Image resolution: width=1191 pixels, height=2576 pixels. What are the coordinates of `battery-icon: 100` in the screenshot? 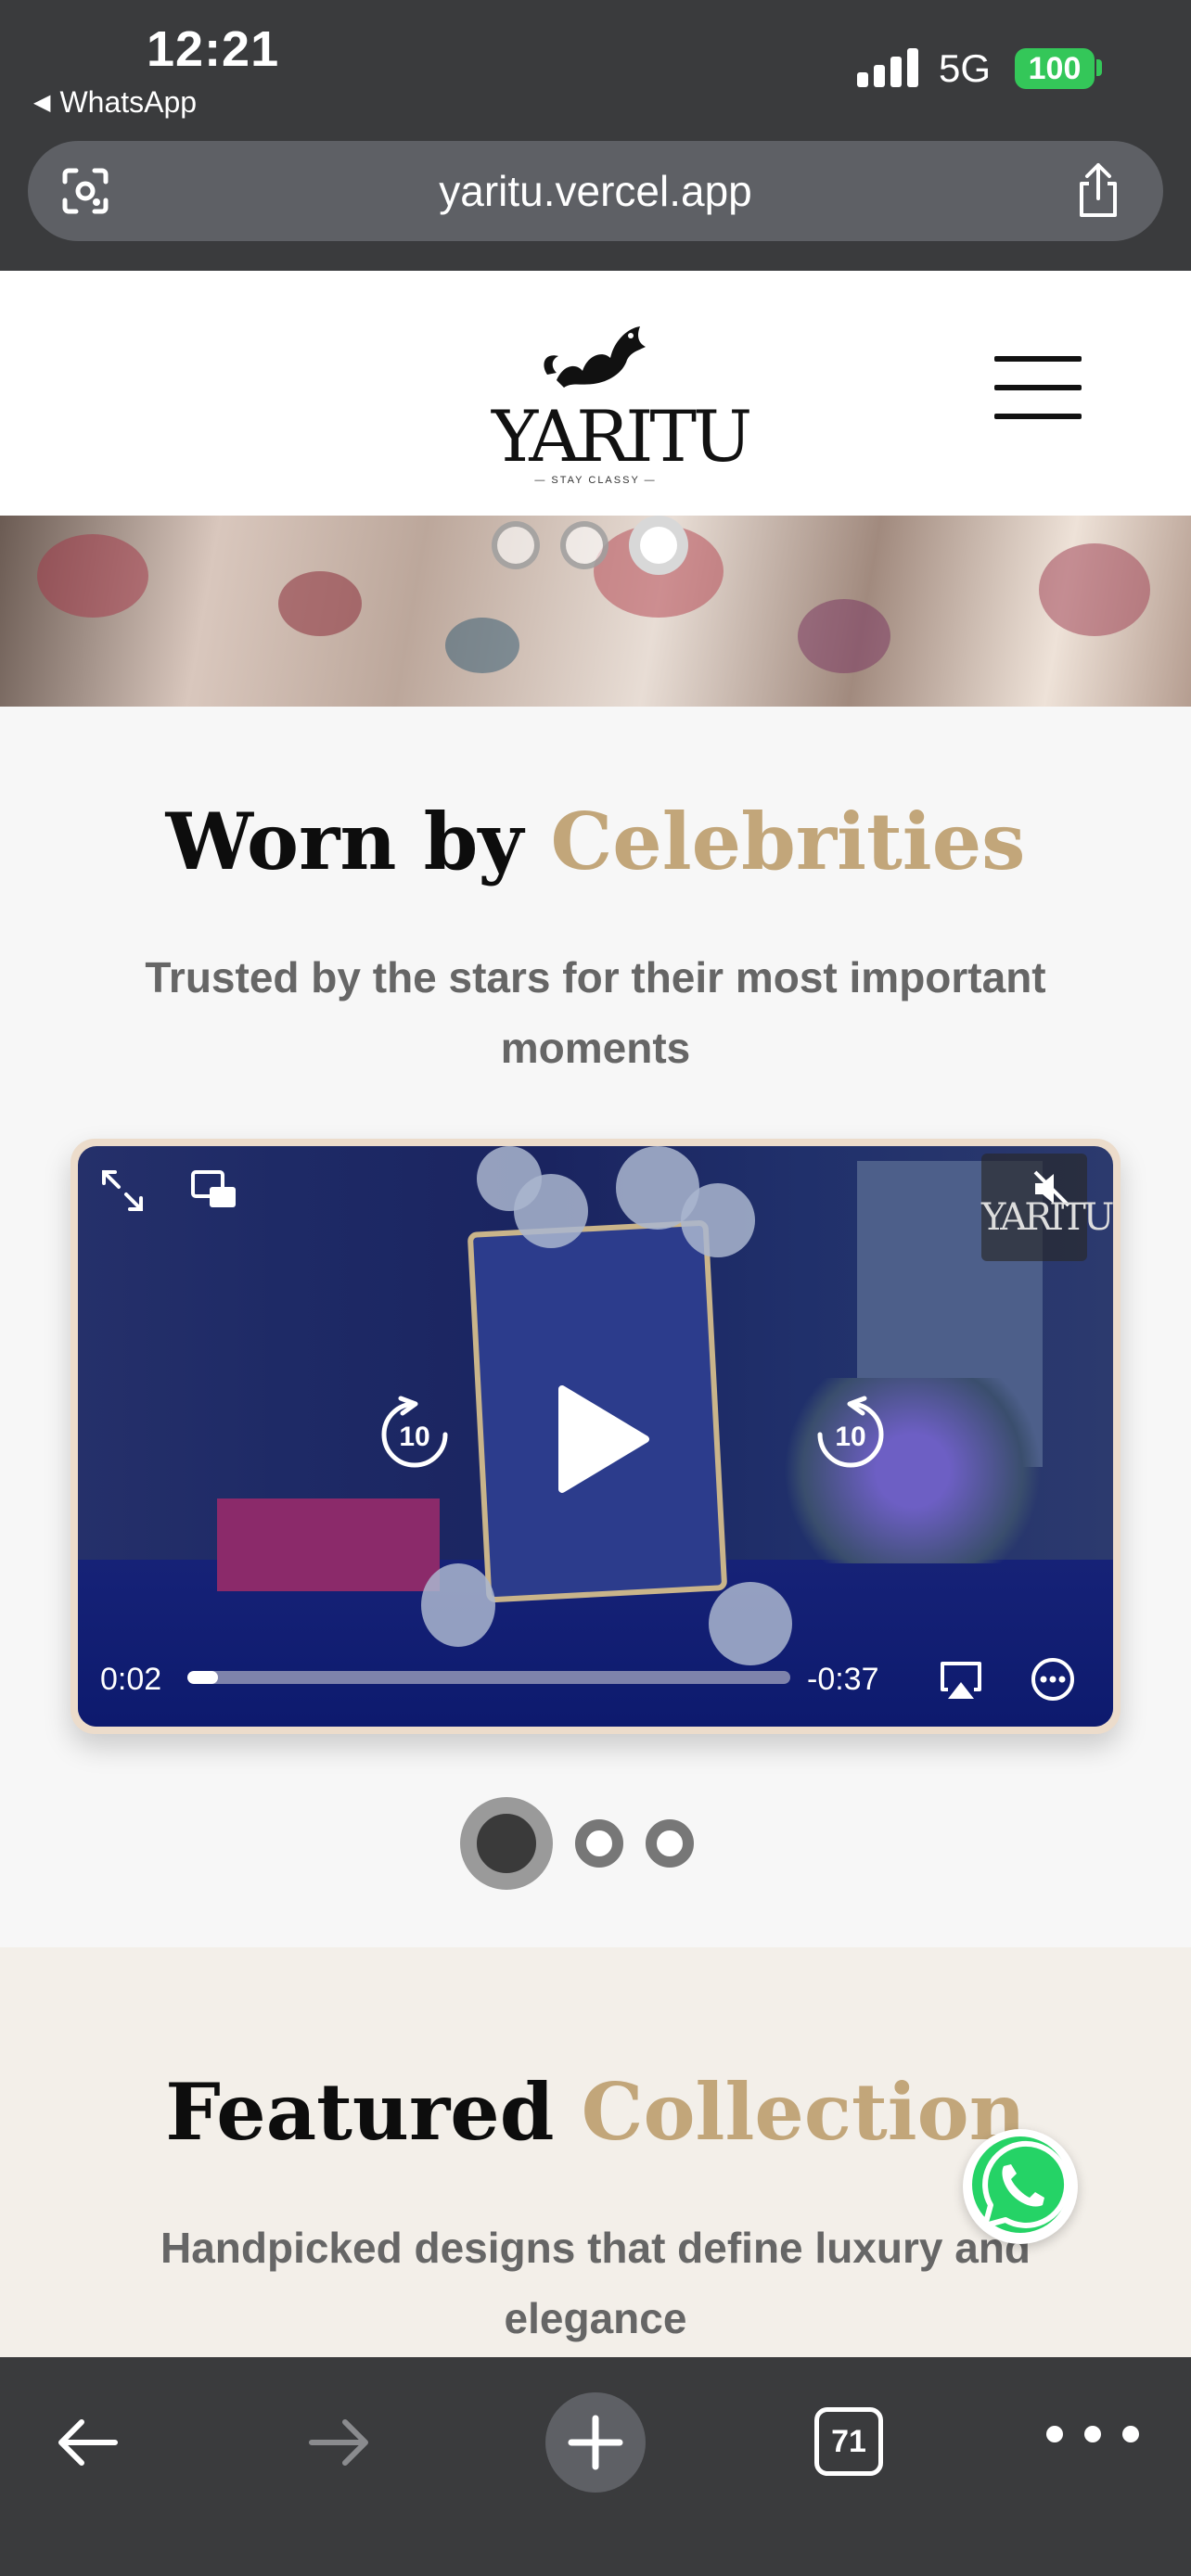 It's located at (1055, 68).